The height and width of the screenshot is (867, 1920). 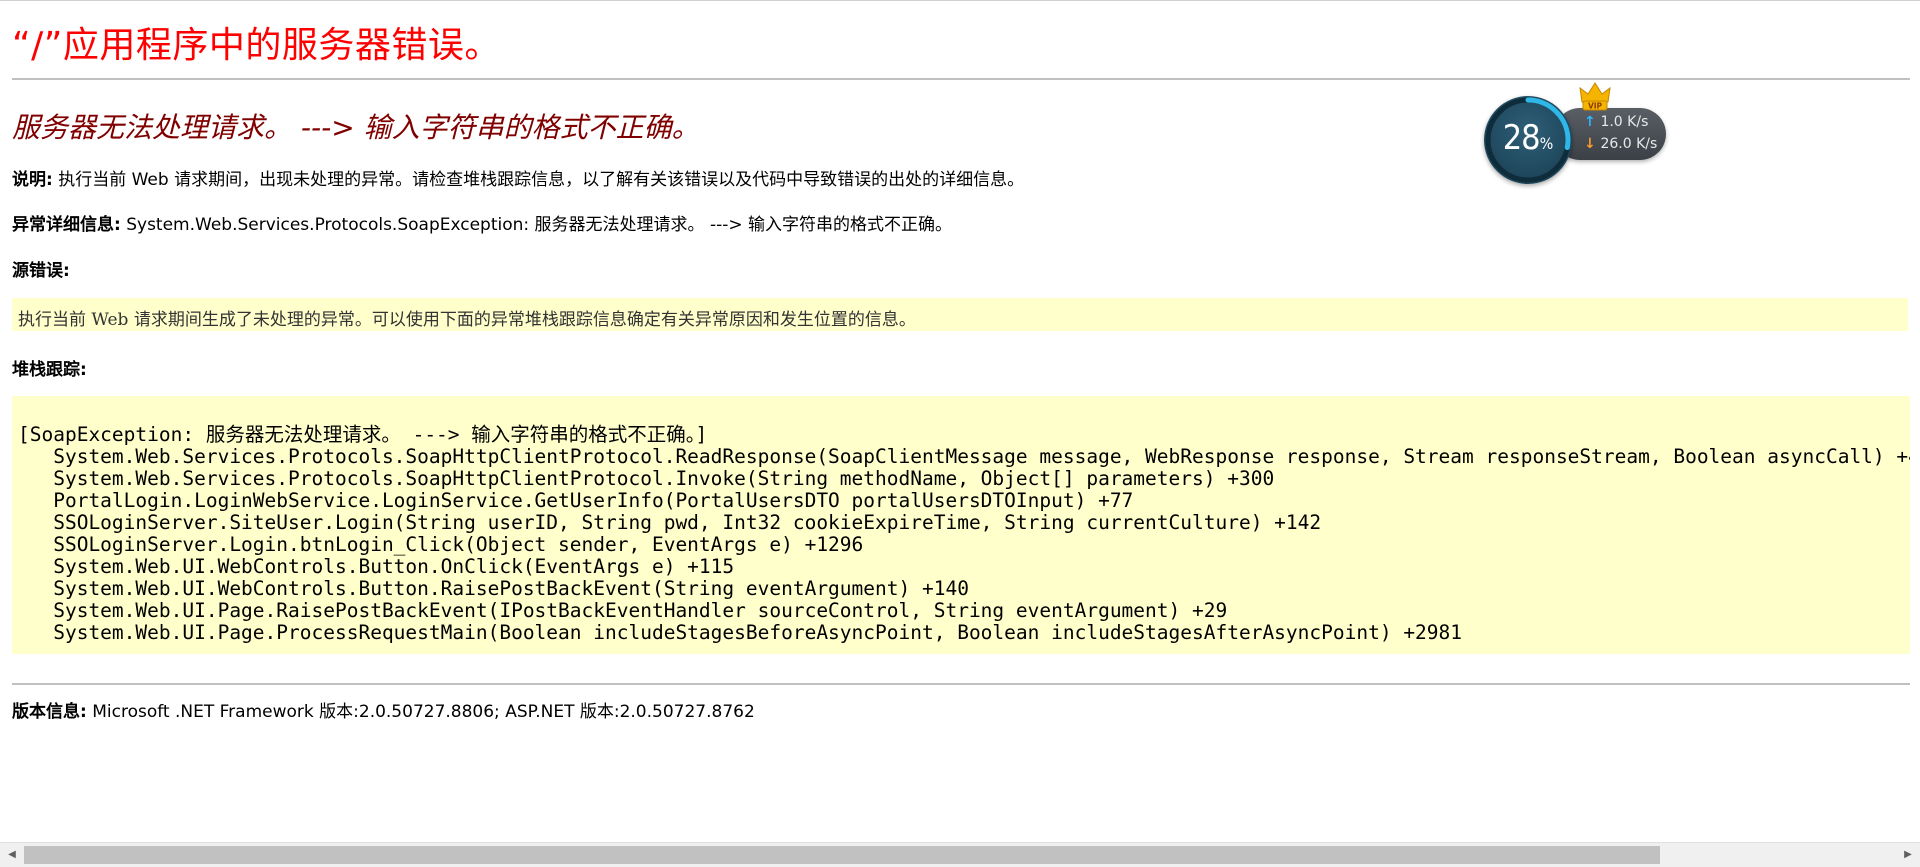 What do you see at coordinates (1647, 144) in the screenshot?
I see `download-speed-unit: K/s` at bounding box center [1647, 144].